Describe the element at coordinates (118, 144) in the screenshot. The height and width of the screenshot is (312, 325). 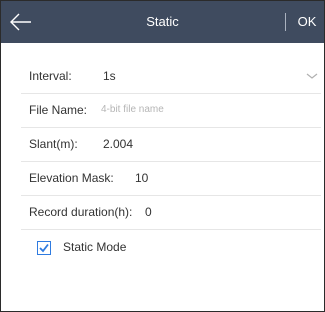
I see `slant-input: 2.004` at that location.